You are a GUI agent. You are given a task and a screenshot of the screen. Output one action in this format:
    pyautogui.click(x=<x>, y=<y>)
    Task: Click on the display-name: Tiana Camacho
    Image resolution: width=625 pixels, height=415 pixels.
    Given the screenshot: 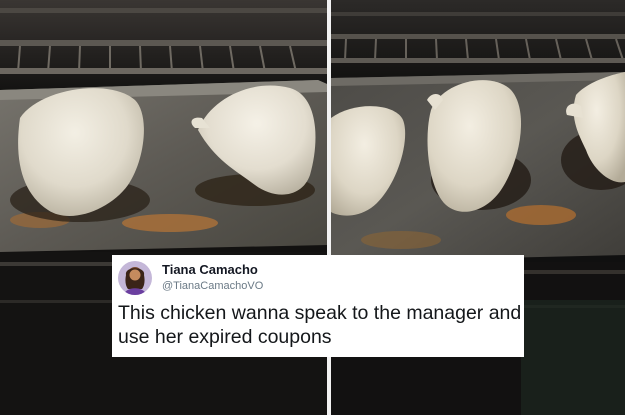 What is the action you would take?
    pyautogui.click(x=210, y=269)
    